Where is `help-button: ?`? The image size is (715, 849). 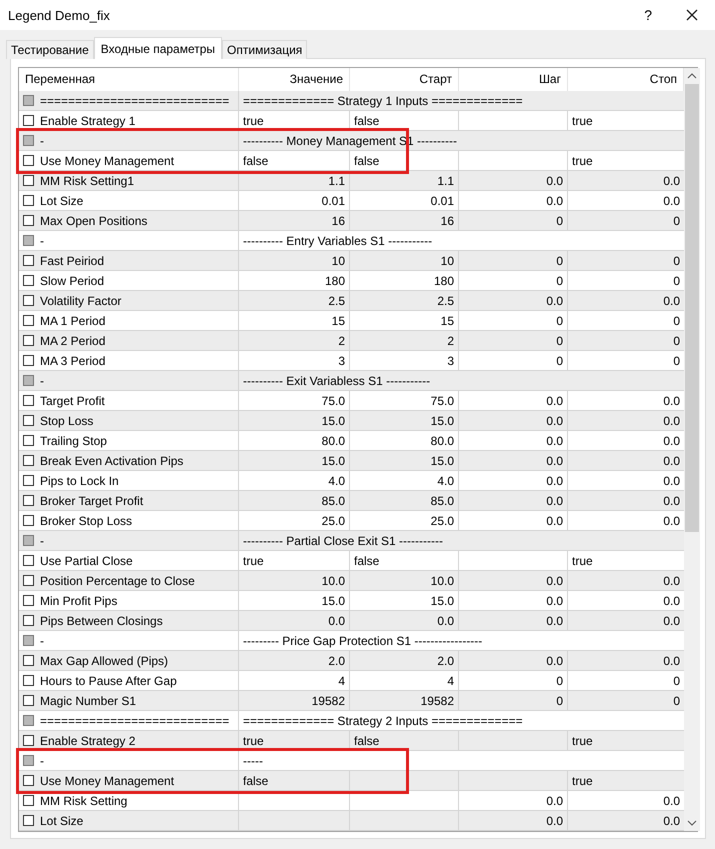
help-button: ? is located at coordinates (648, 15).